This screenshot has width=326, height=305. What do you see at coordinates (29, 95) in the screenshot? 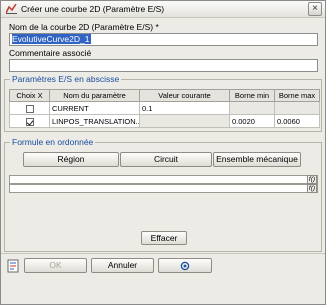
I see `col-header-choice: Choix X` at bounding box center [29, 95].